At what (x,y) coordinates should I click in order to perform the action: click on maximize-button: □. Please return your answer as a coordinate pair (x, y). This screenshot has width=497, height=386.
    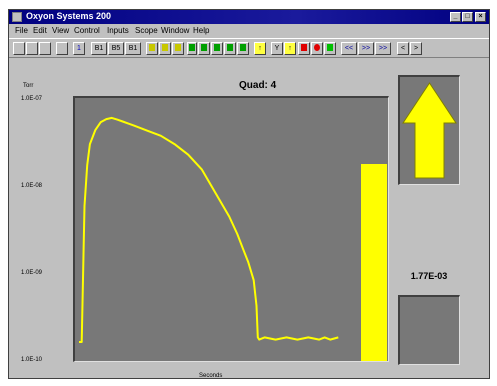
    Looking at the image, I should click on (467, 17).